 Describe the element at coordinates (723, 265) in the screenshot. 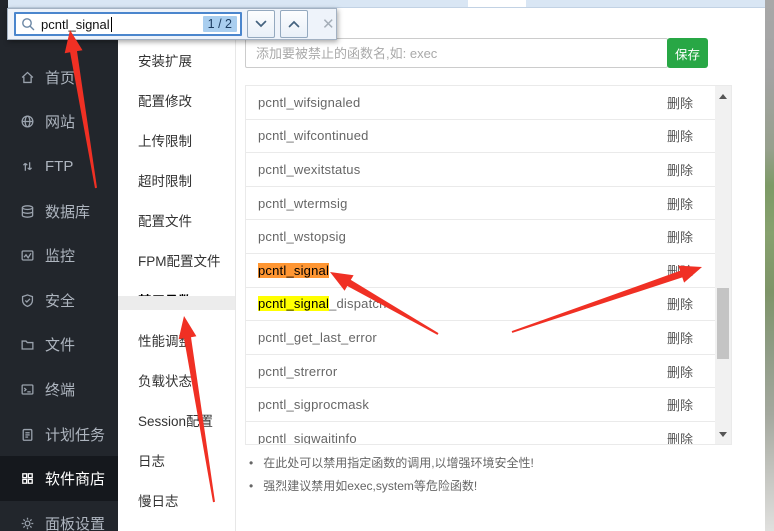

I see `scrollbar` at that location.